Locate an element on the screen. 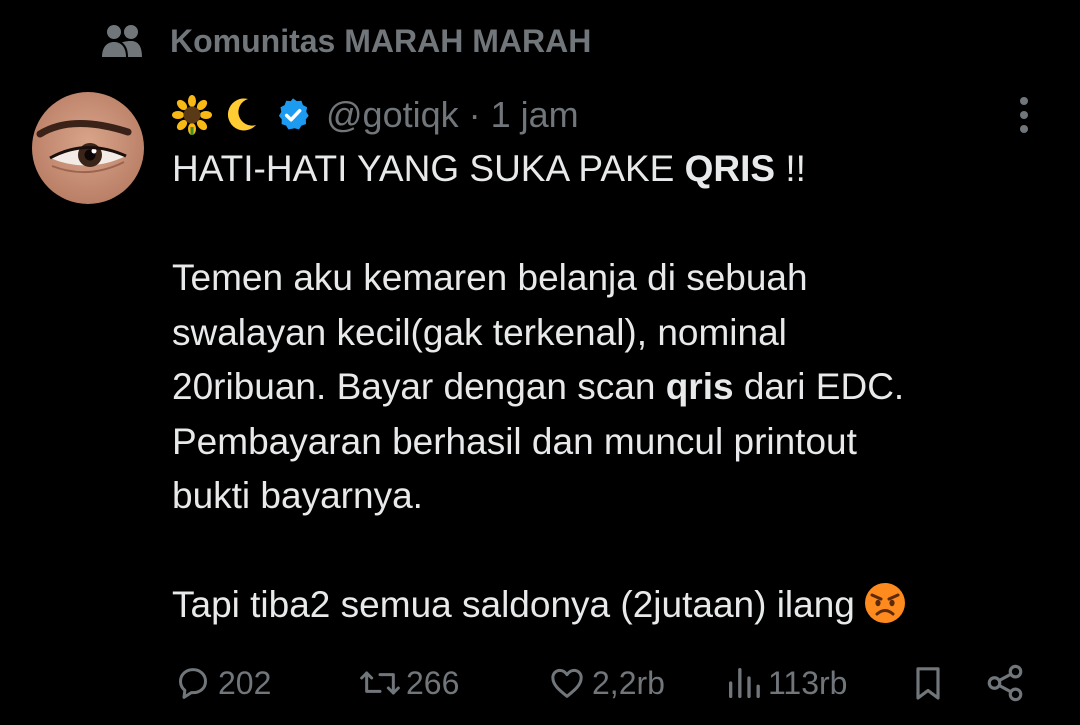 Image resolution: width=1080 pixels, height=725 pixels. tweet-actions: 202 266 2,2rb 113rb is located at coordinates (602, 683).